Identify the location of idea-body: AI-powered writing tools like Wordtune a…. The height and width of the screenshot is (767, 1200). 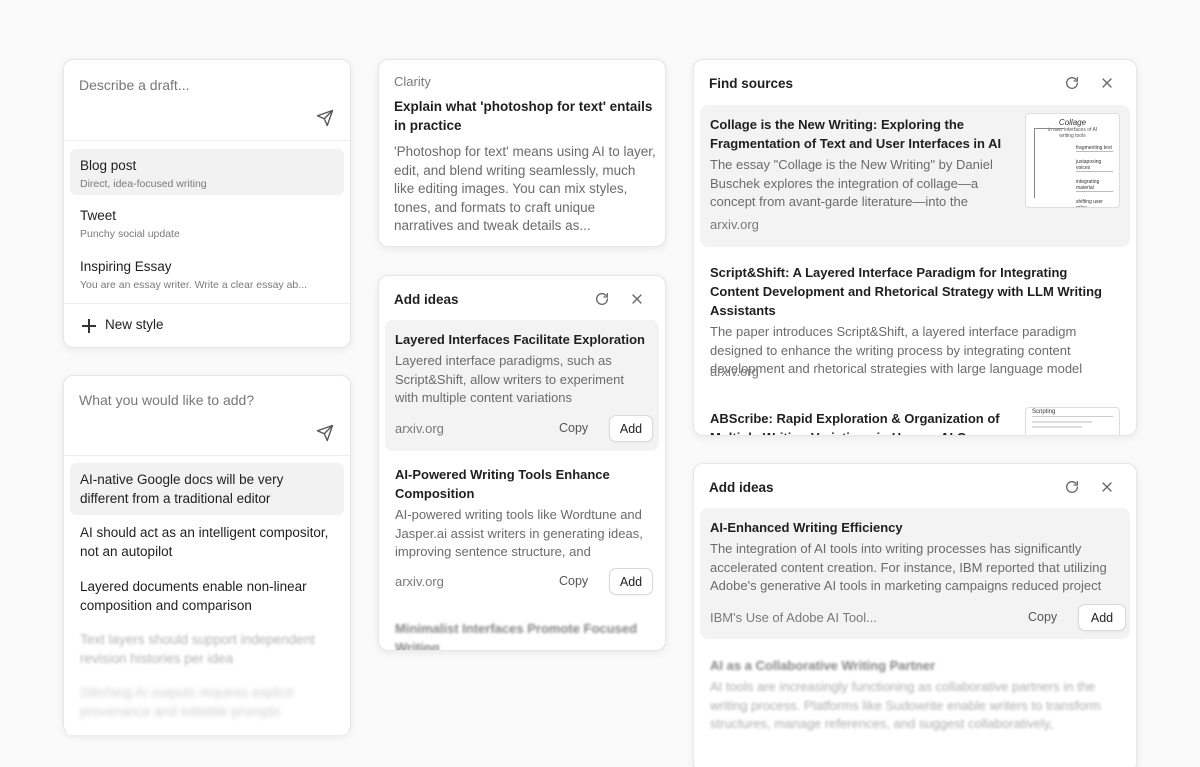
(519, 533).